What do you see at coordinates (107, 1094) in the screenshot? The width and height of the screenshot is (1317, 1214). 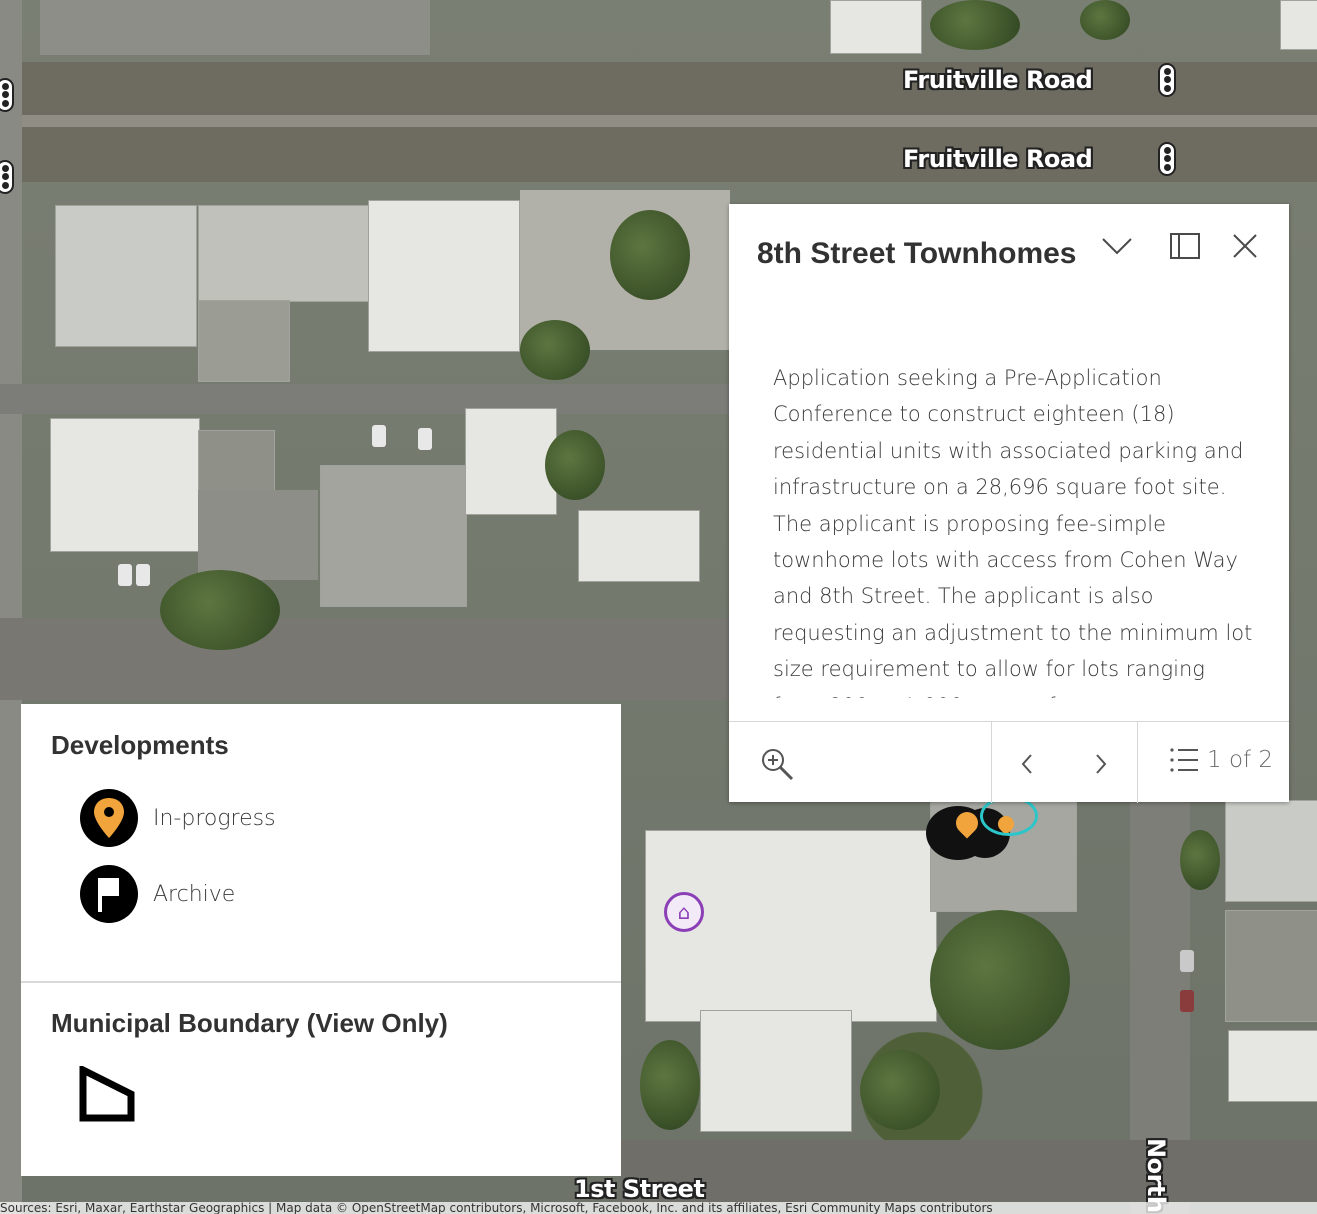 I see `boundary-polygon-icon` at bounding box center [107, 1094].